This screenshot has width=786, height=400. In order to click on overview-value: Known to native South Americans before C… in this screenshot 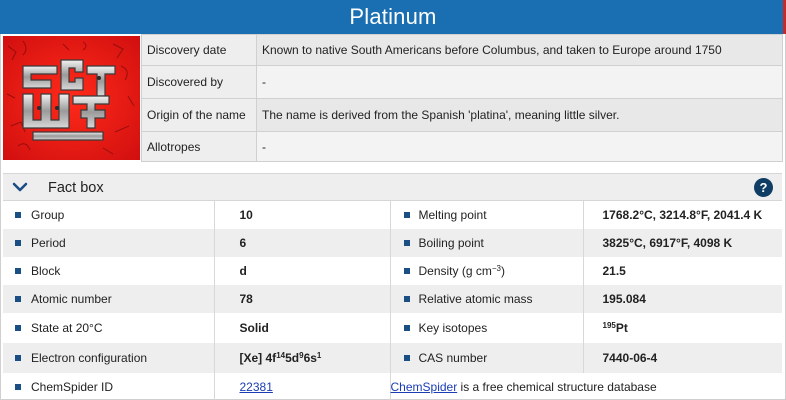, I will do `click(519, 50)`.